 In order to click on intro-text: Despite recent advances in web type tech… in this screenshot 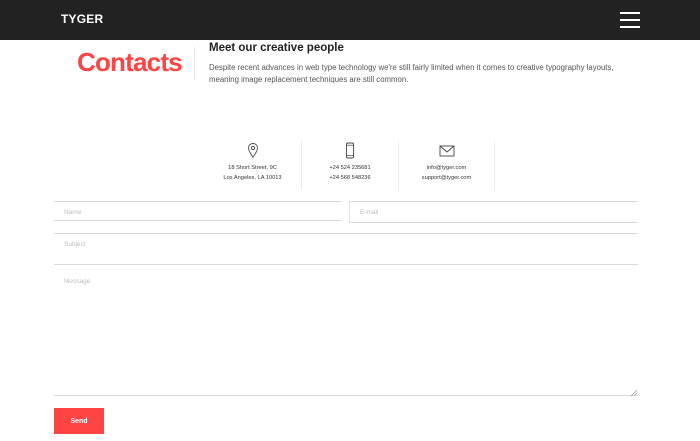, I will do `click(411, 73)`.